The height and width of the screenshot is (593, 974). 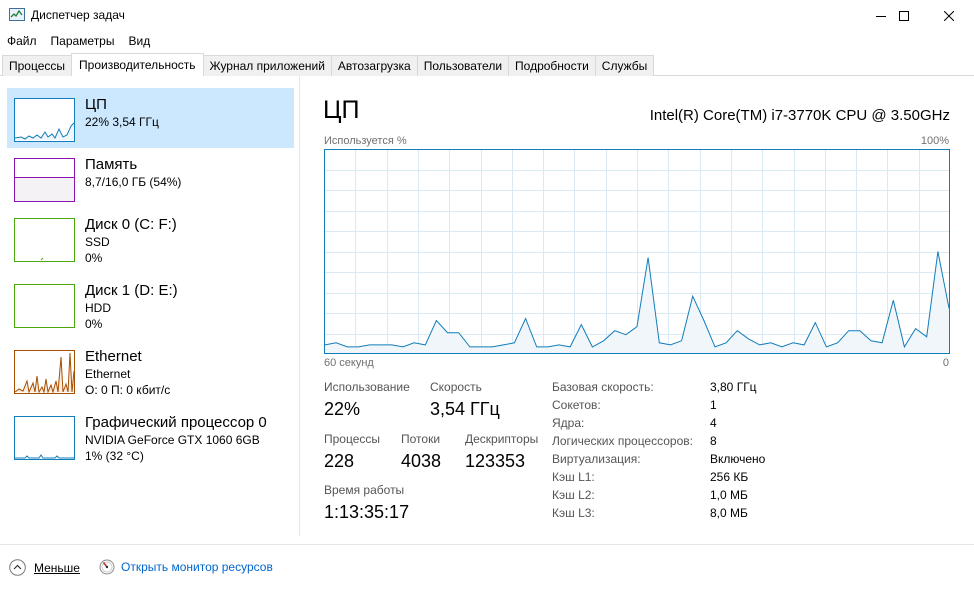 What do you see at coordinates (342, 409) in the screenshot?
I see `usage-value: 22%` at bounding box center [342, 409].